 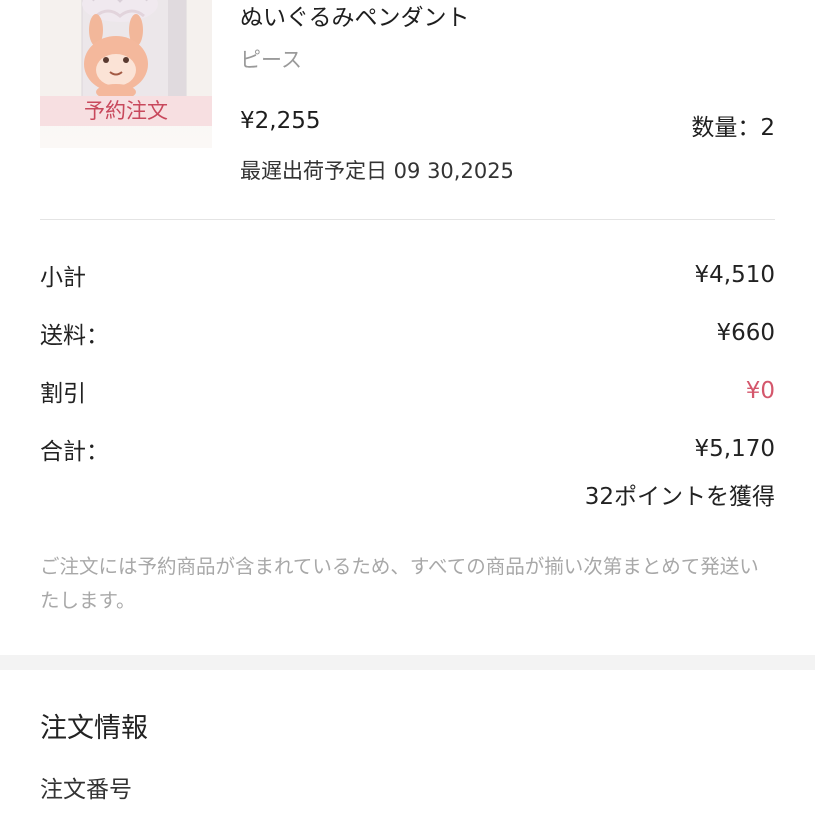 What do you see at coordinates (74, 452) in the screenshot?
I see `total-label: 合計：` at bounding box center [74, 452].